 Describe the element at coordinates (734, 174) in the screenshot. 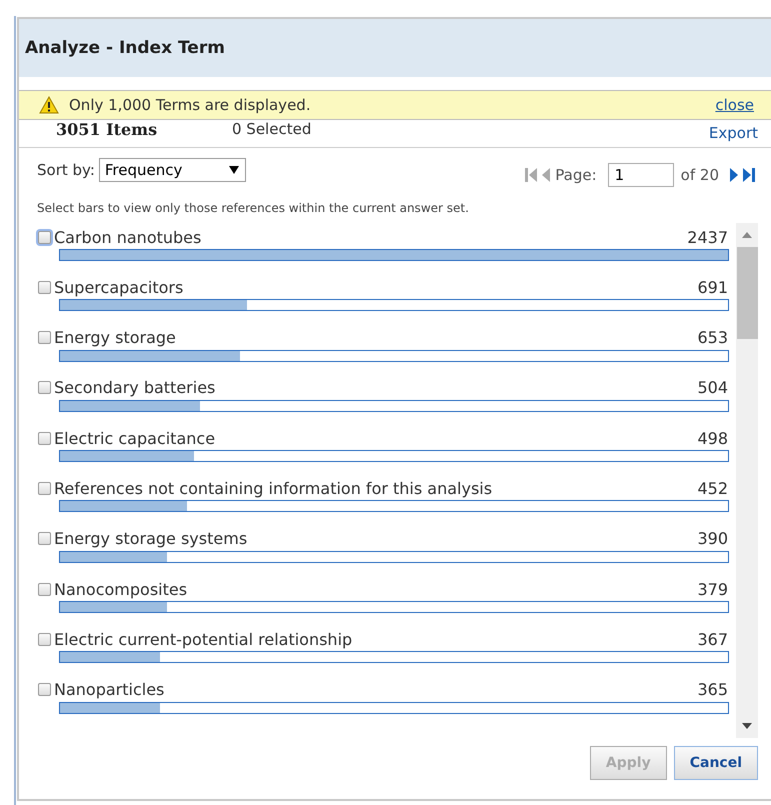

I see `next-page-icon` at that location.